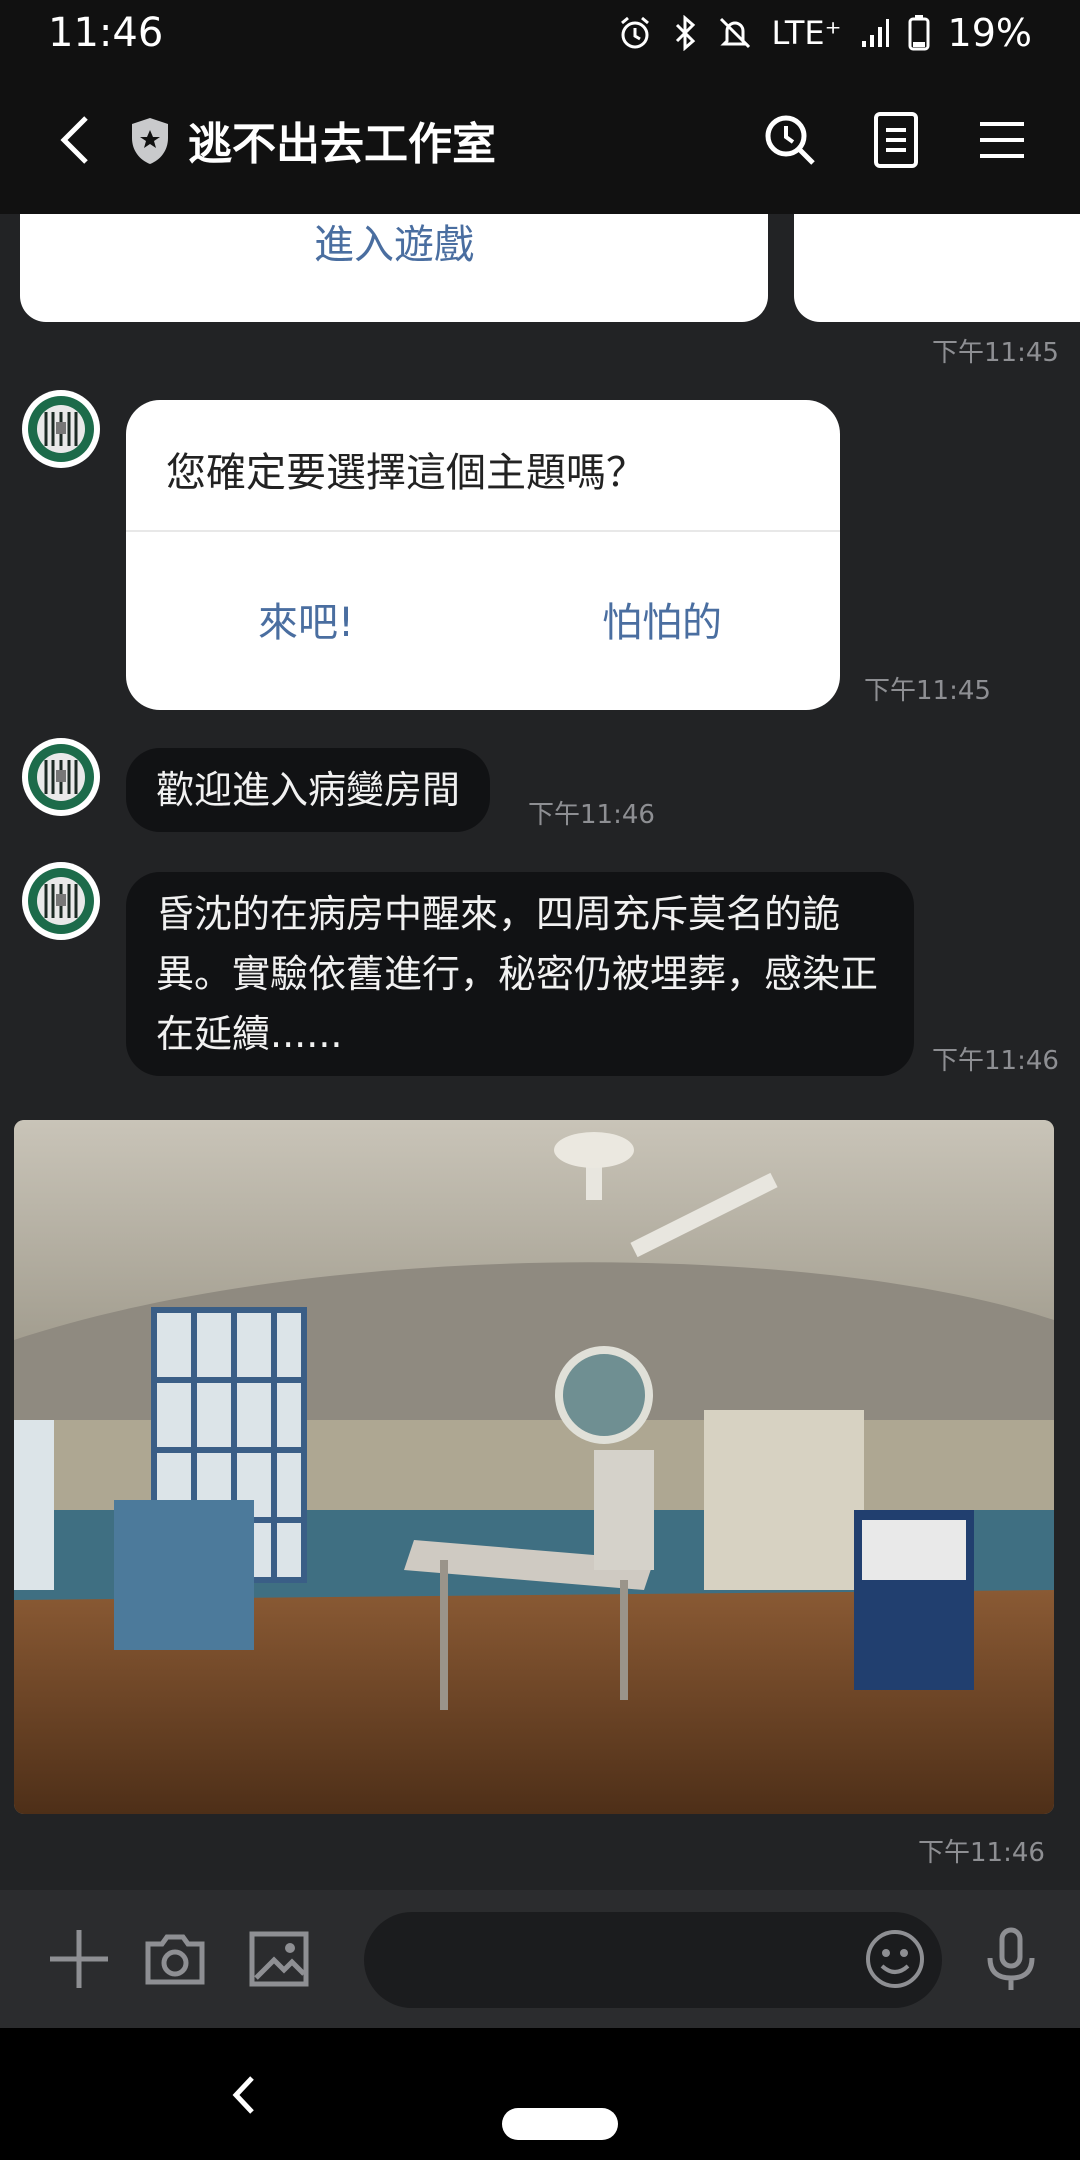  Describe the element at coordinates (394, 242) in the screenshot. I see `enter-game-button: 進入遊戲` at that location.